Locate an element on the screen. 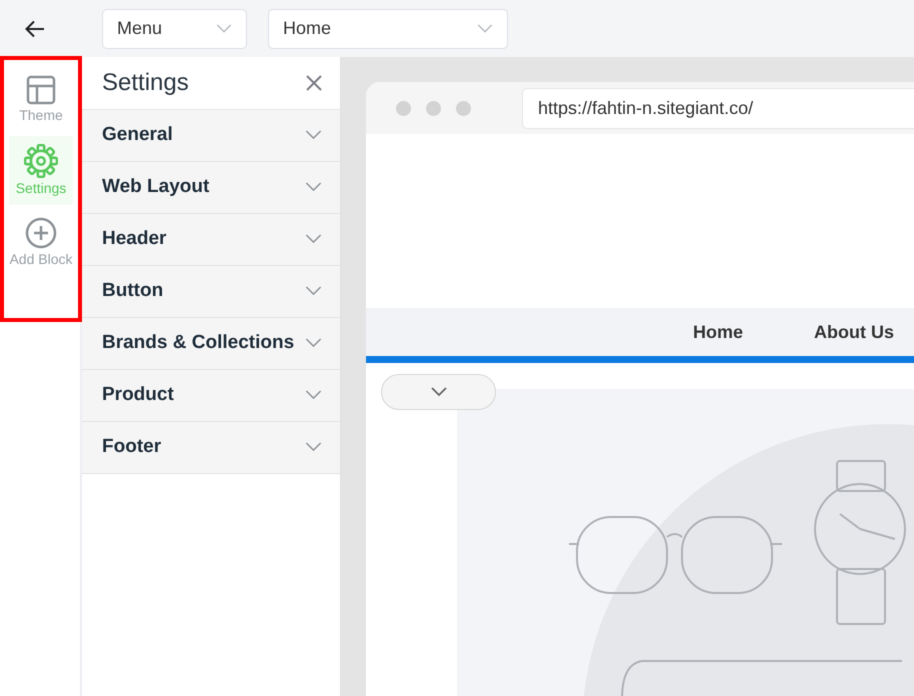 The width and height of the screenshot is (914, 696). url-field: https://fahtin-n.sitegiant.co/ is located at coordinates (718, 108).